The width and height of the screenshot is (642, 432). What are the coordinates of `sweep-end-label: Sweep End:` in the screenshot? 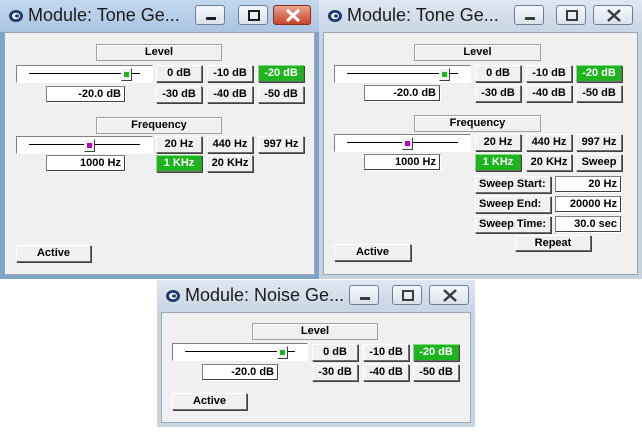 It's located at (513, 204).